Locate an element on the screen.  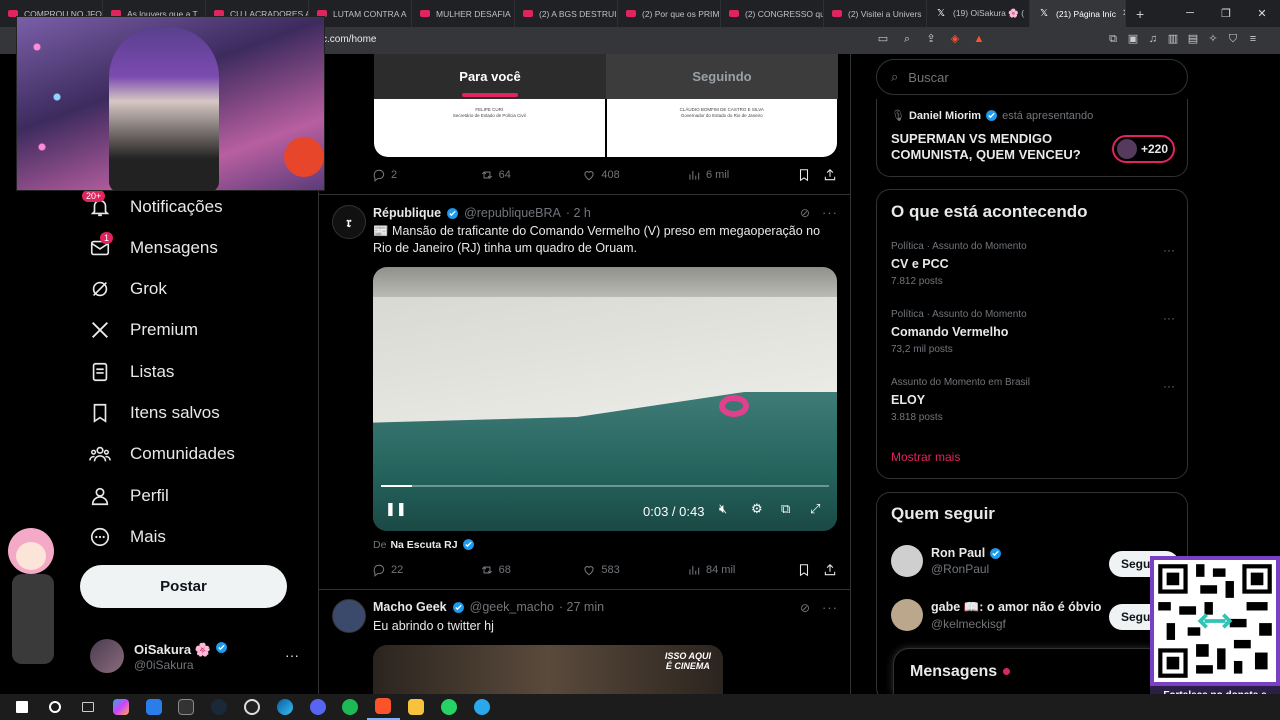
pip-icon: ⧉ is located at coordinates (785, 509).